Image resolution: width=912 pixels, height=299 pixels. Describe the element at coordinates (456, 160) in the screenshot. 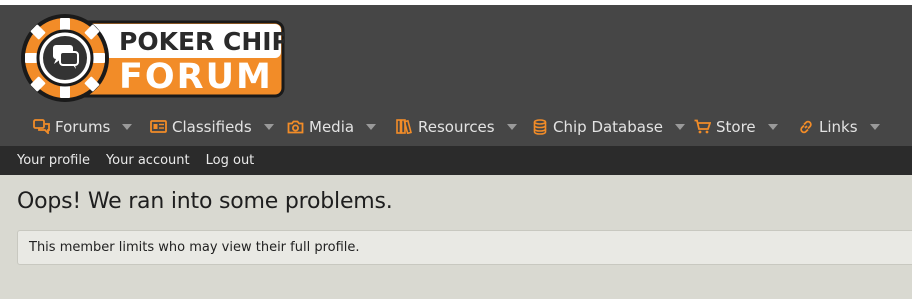

I see `account-subnav: Your profile Your account Log out` at that location.